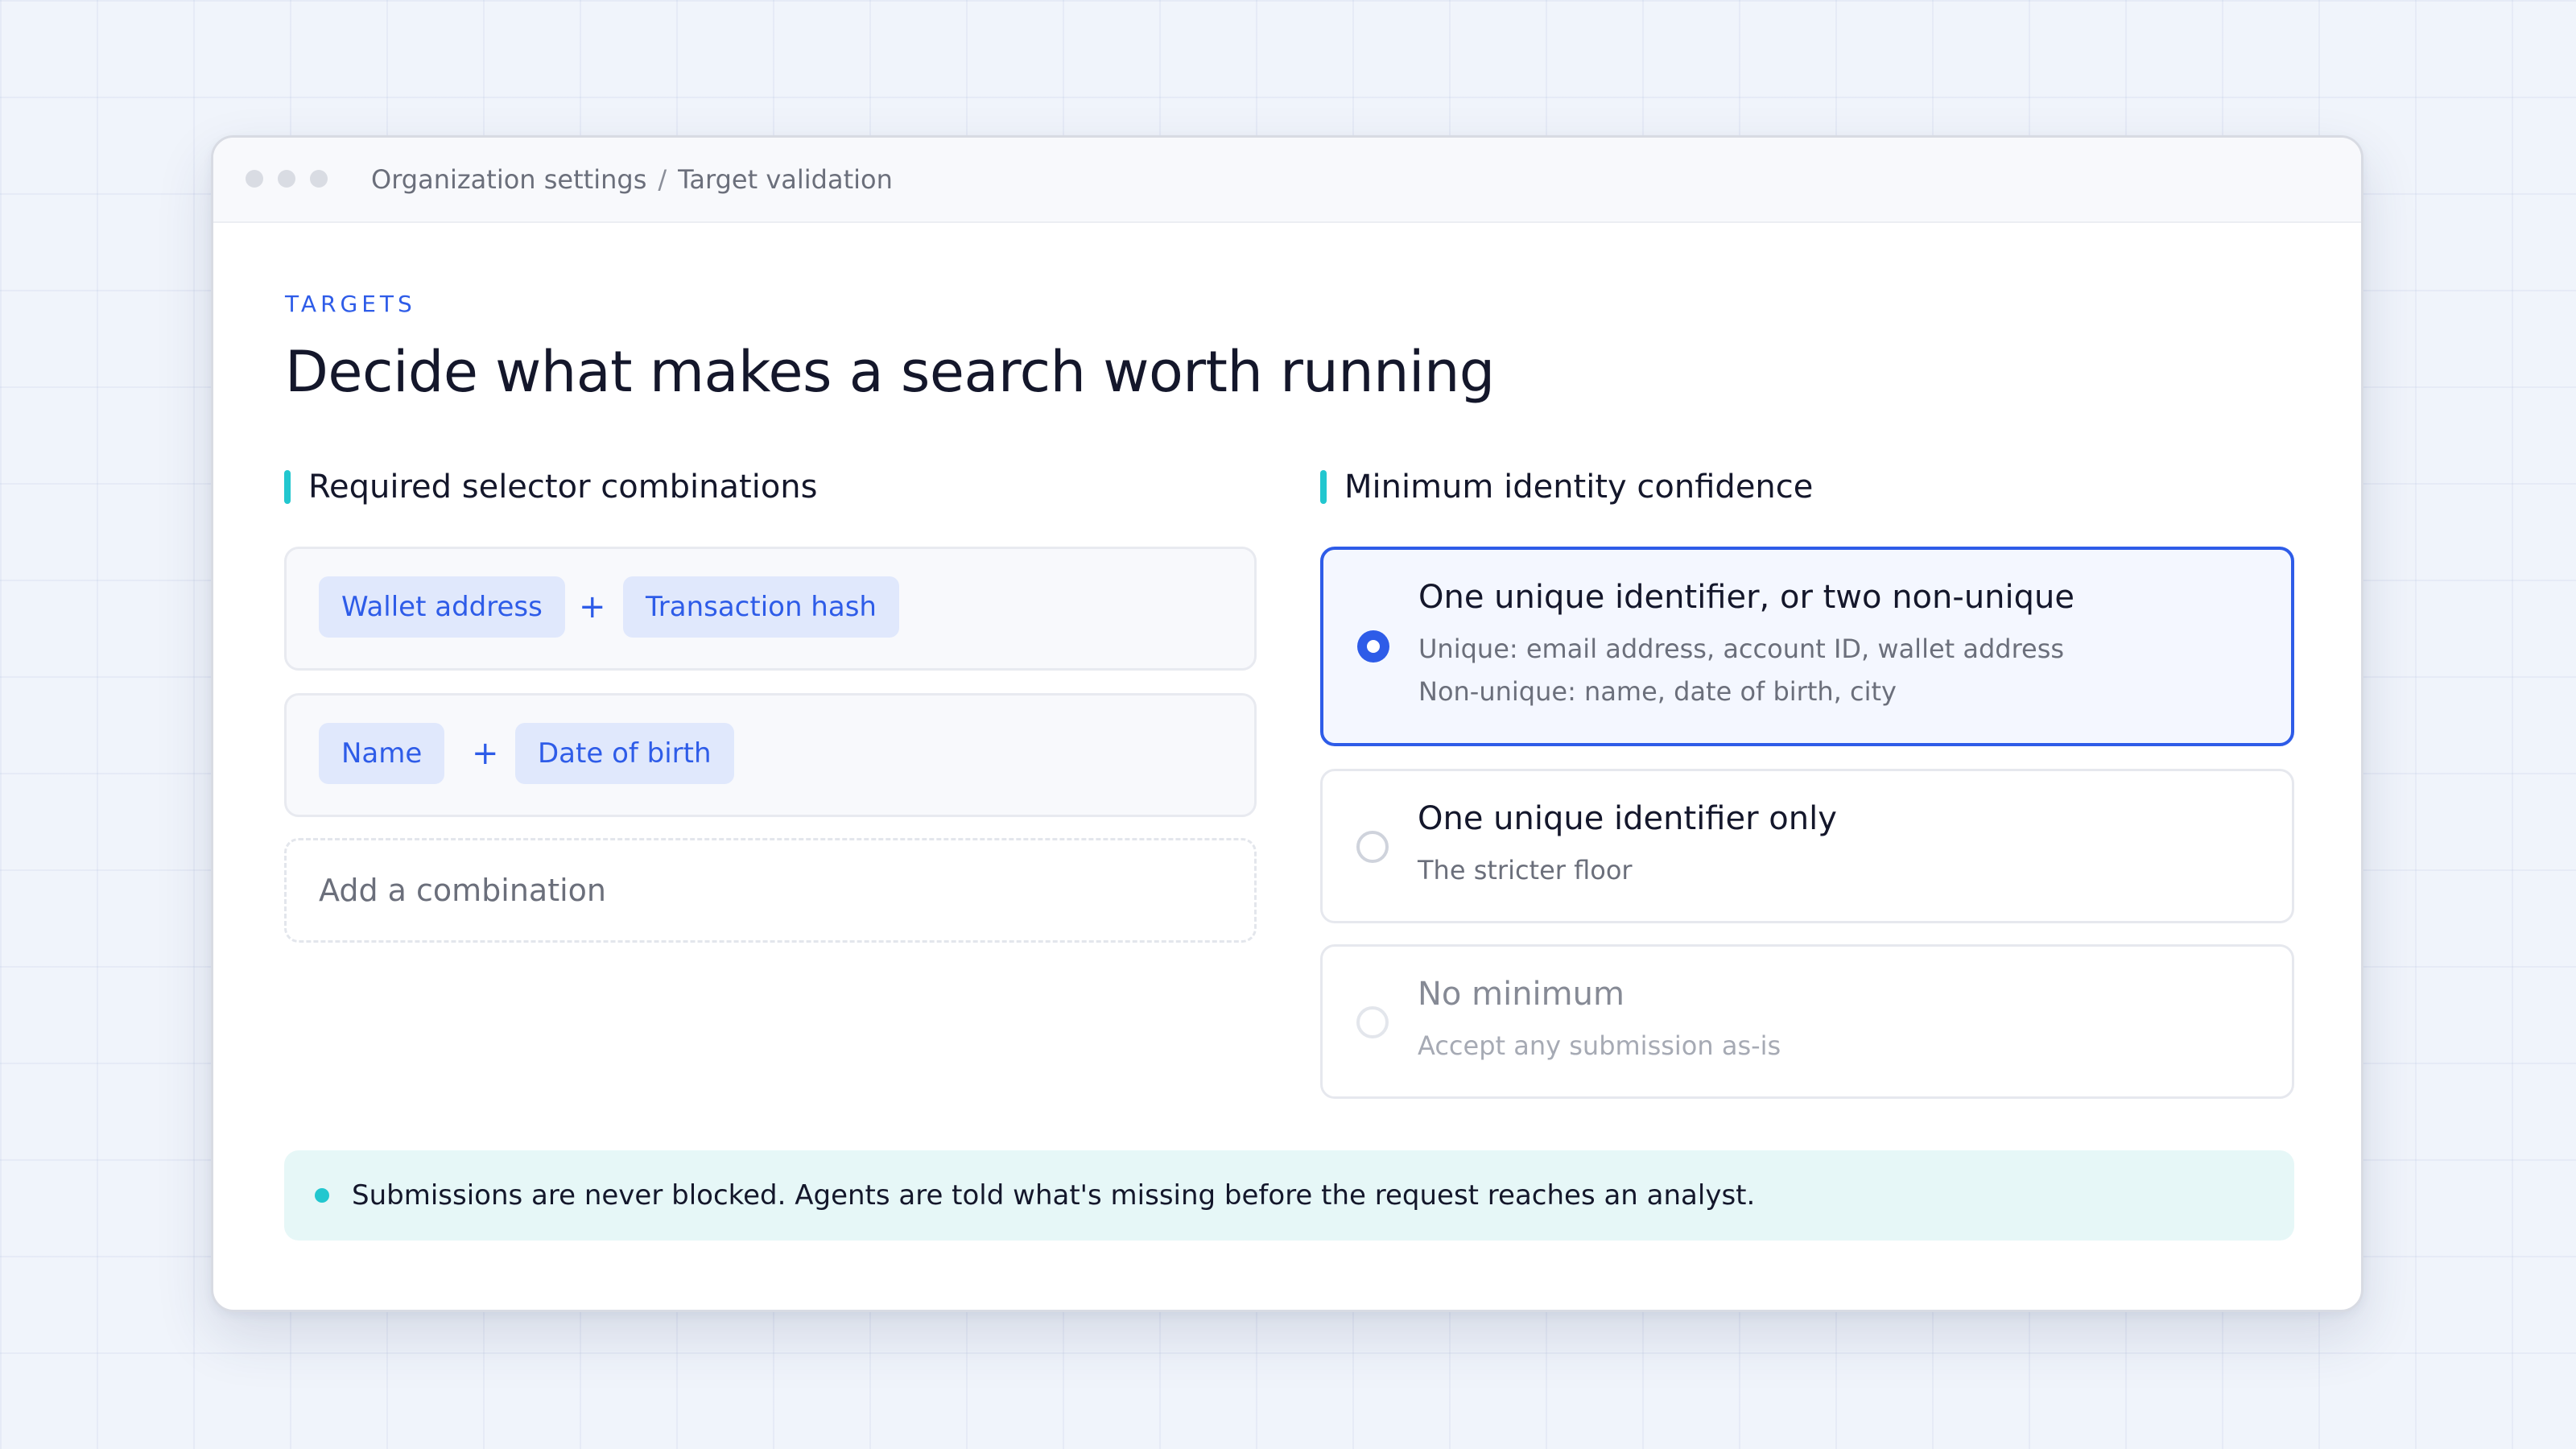 The width and height of the screenshot is (2576, 1449). What do you see at coordinates (1627, 818) in the screenshot?
I see `option-title: One unique identifier only` at bounding box center [1627, 818].